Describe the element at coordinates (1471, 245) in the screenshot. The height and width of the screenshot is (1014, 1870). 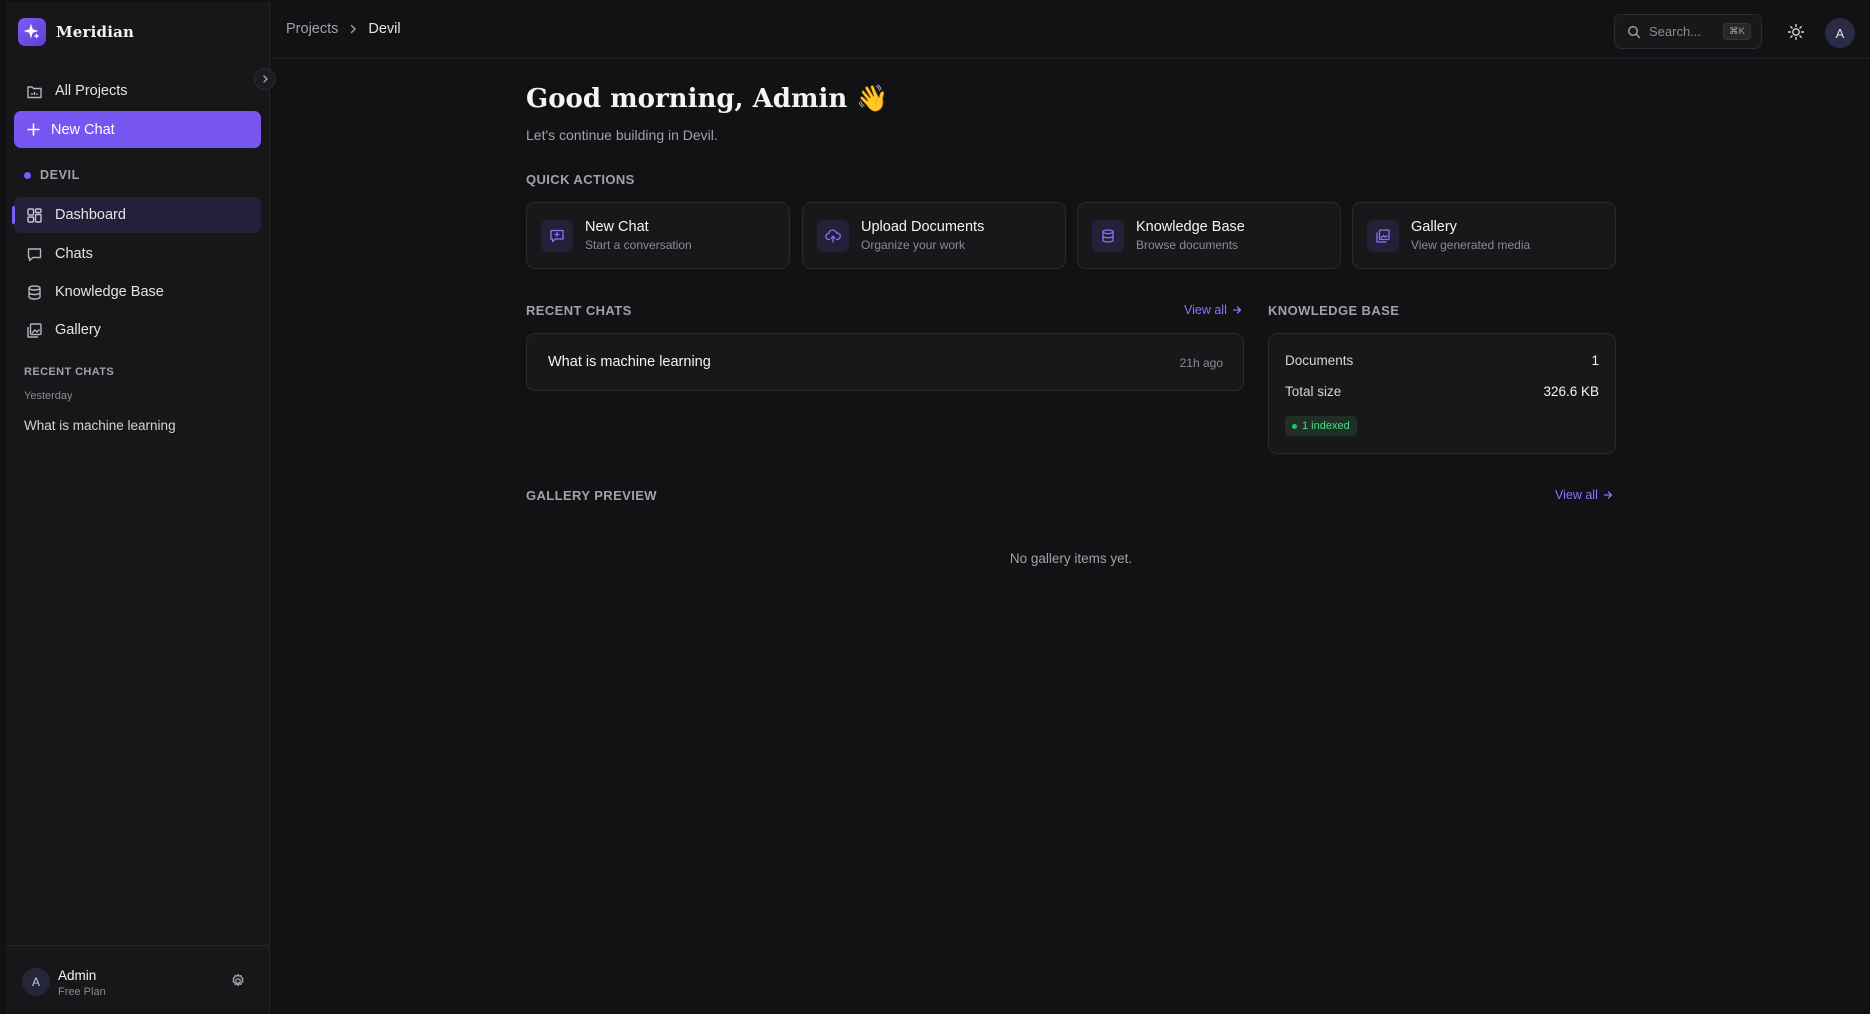
I see `quick-action-description: View generated media` at that location.